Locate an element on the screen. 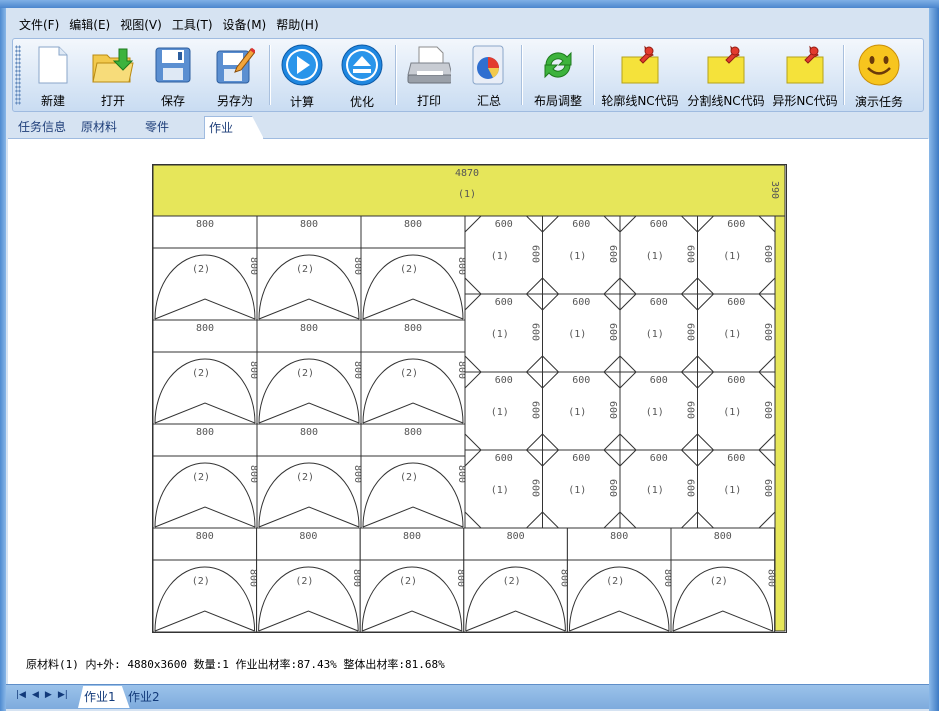 The height and width of the screenshot is (711, 939). next-job-icon: ▶ is located at coordinates (48, 695).